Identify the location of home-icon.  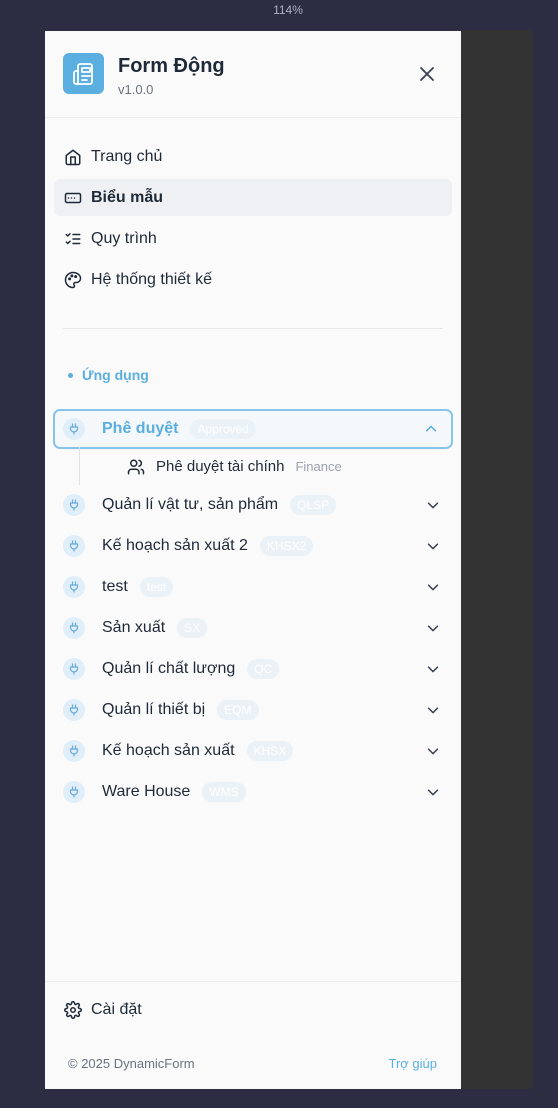
(73, 157).